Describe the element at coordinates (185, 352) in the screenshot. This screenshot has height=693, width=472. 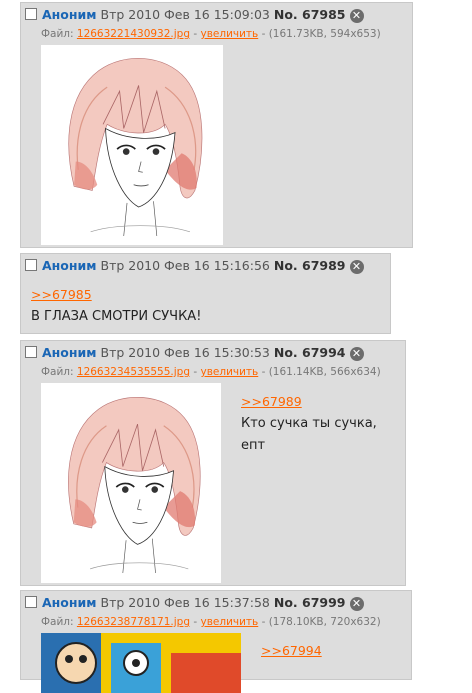
I see `post-date: Втр 2010 Фев 16 15:30:53` at that location.